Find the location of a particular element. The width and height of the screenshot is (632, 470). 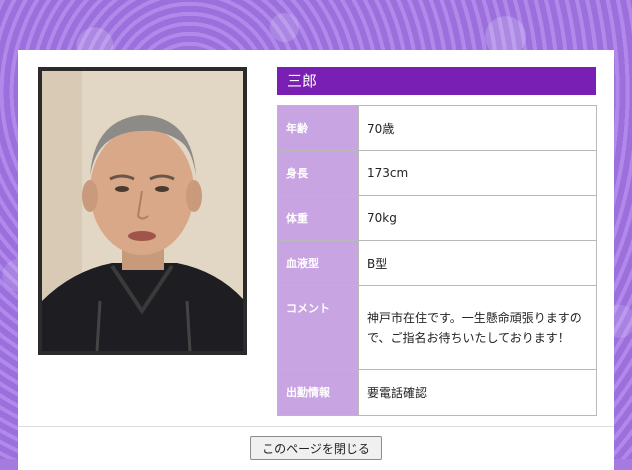

row-value-age: 70歳 is located at coordinates (477, 128).